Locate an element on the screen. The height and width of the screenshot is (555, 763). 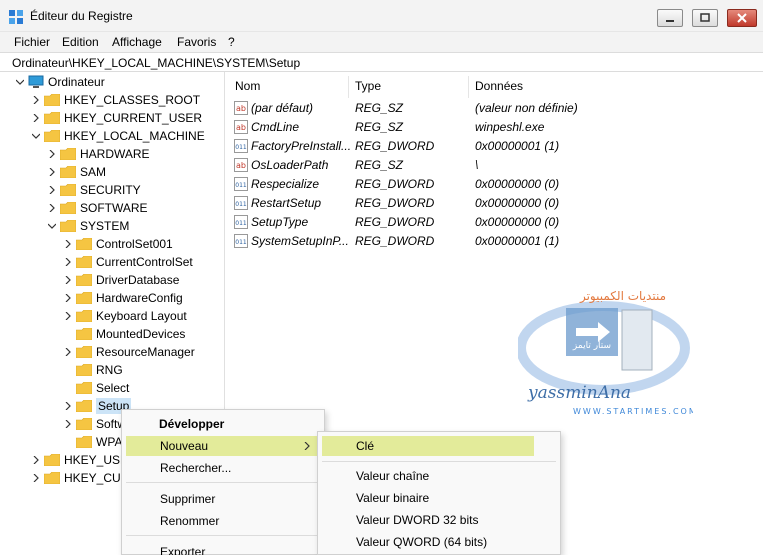
minimize-button is located at coordinates (670, 18).